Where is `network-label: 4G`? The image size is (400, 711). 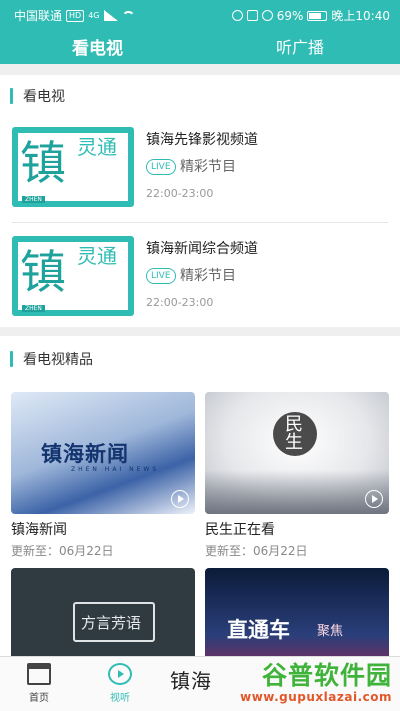 network-label: 4G is located at coordinates (94, 15).